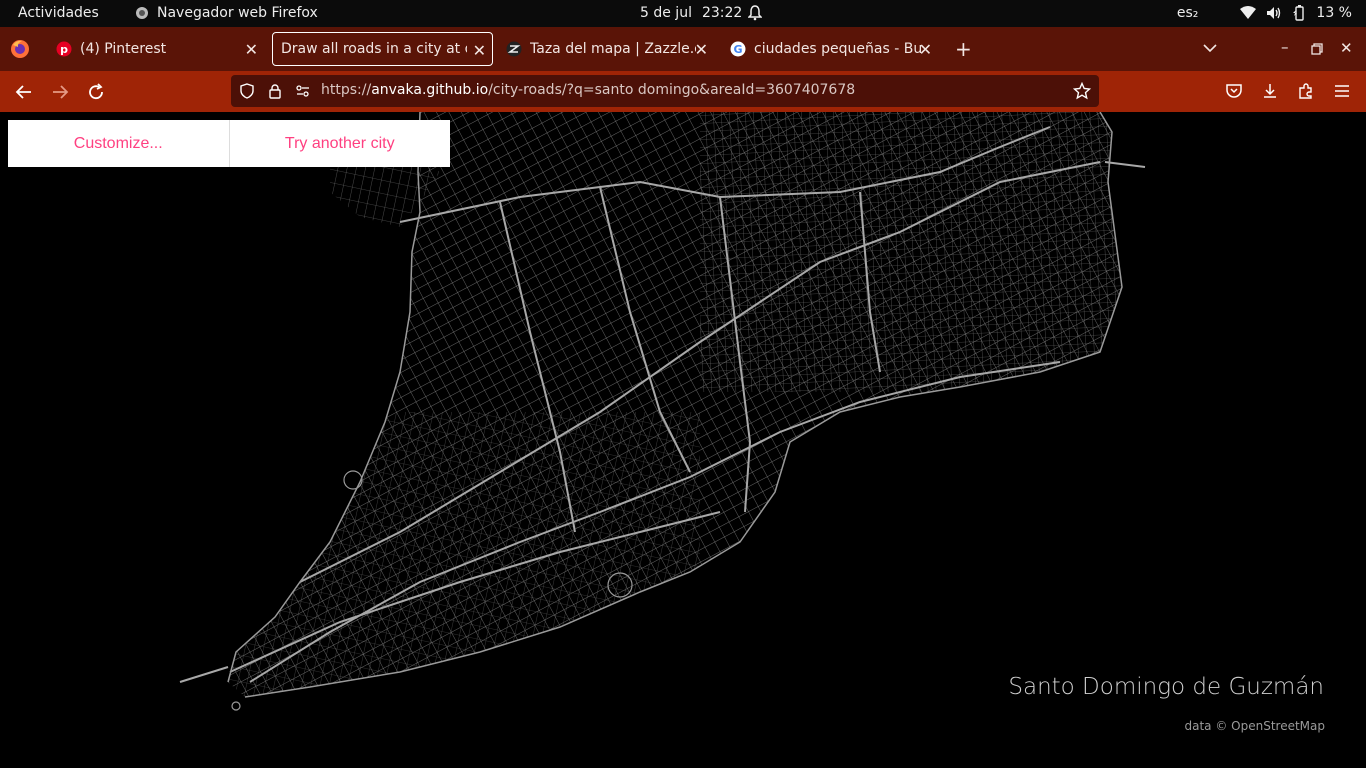  I want to click on app-menu: Navegador web Firefox, so click(226, 13).